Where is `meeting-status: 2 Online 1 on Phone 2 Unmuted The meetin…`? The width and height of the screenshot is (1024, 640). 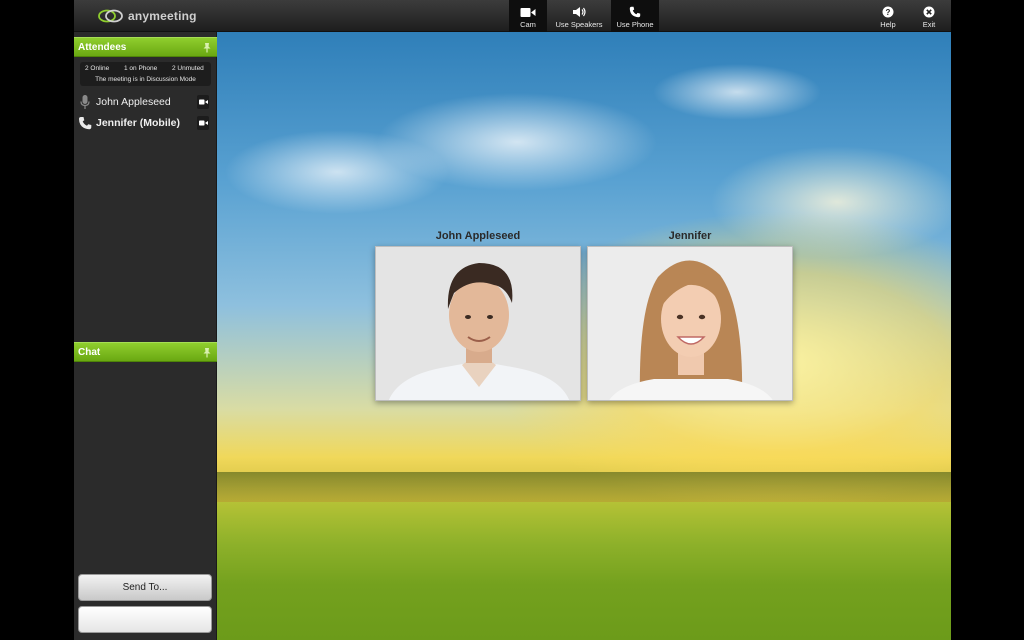
meeting-status: 2 Online 1 on Phone 2 Unmuted The meetin… is located at coordinates (145, 74).